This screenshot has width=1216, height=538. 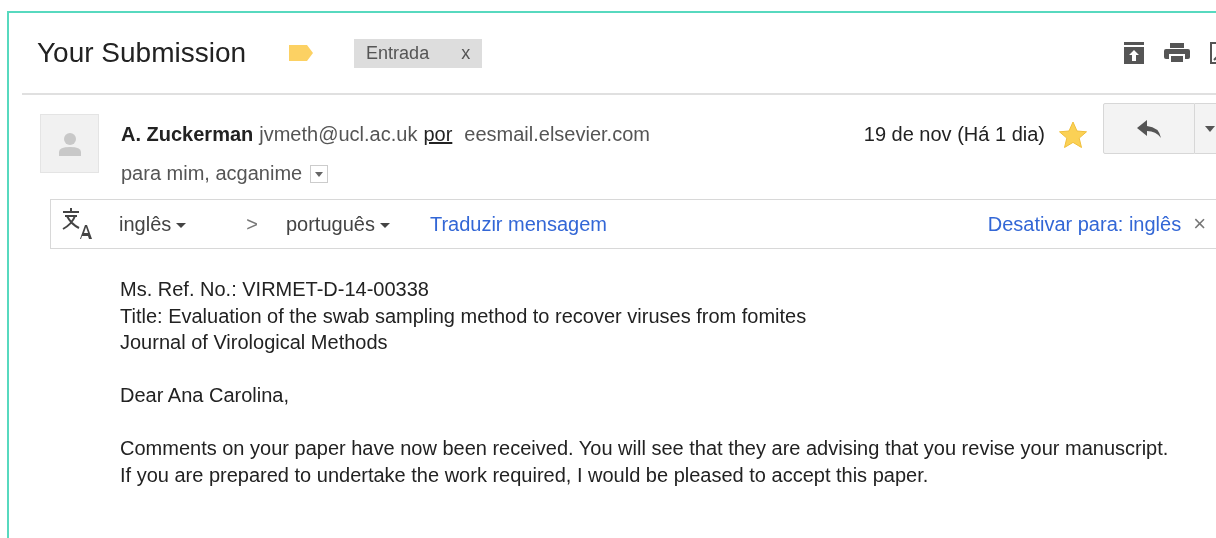 I want to click on message-line: Dear Ana Carolina,, so click(x=205, y=395).